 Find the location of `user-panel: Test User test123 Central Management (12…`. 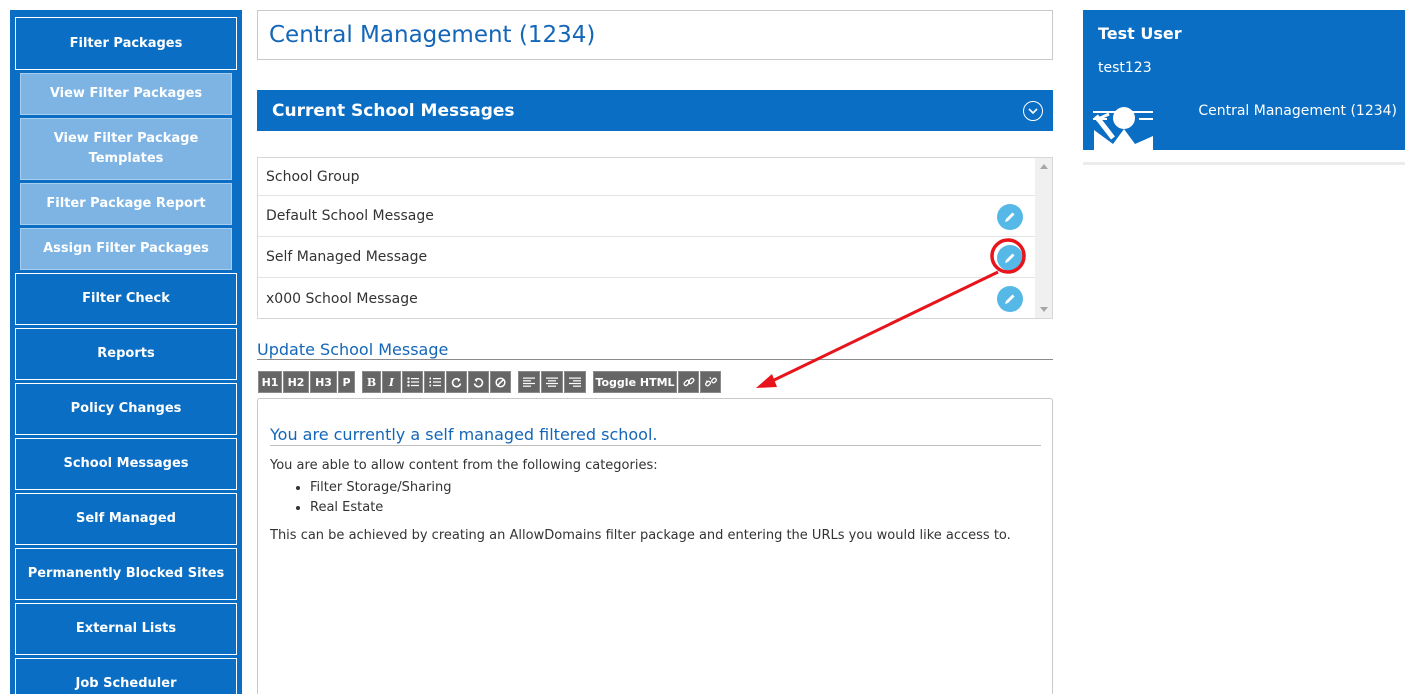

user-panel: Test User test123 Central Management (12… is located at coordinates (1244, 80).